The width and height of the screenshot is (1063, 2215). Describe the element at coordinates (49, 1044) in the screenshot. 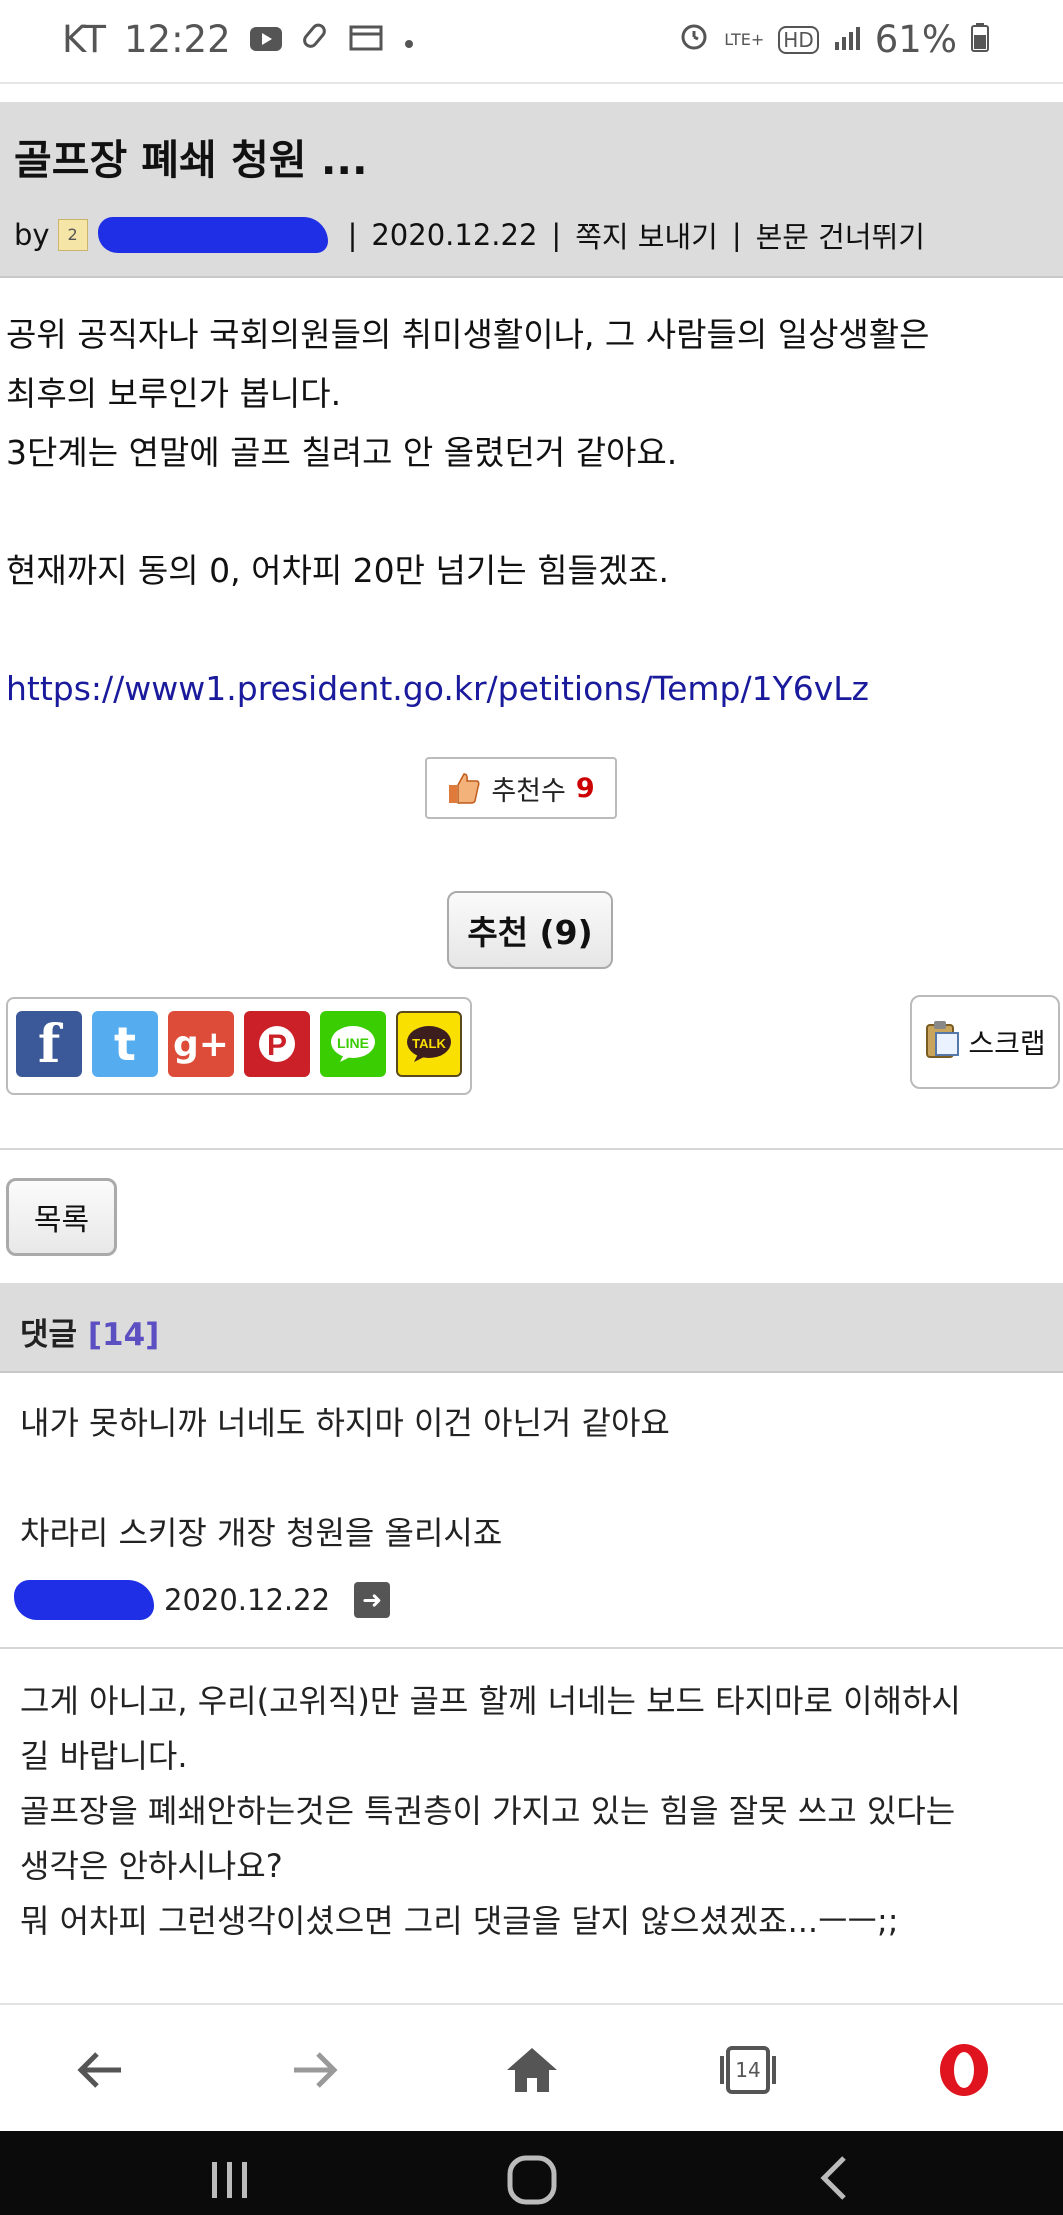

I see `facebook-icon: f` at that location.